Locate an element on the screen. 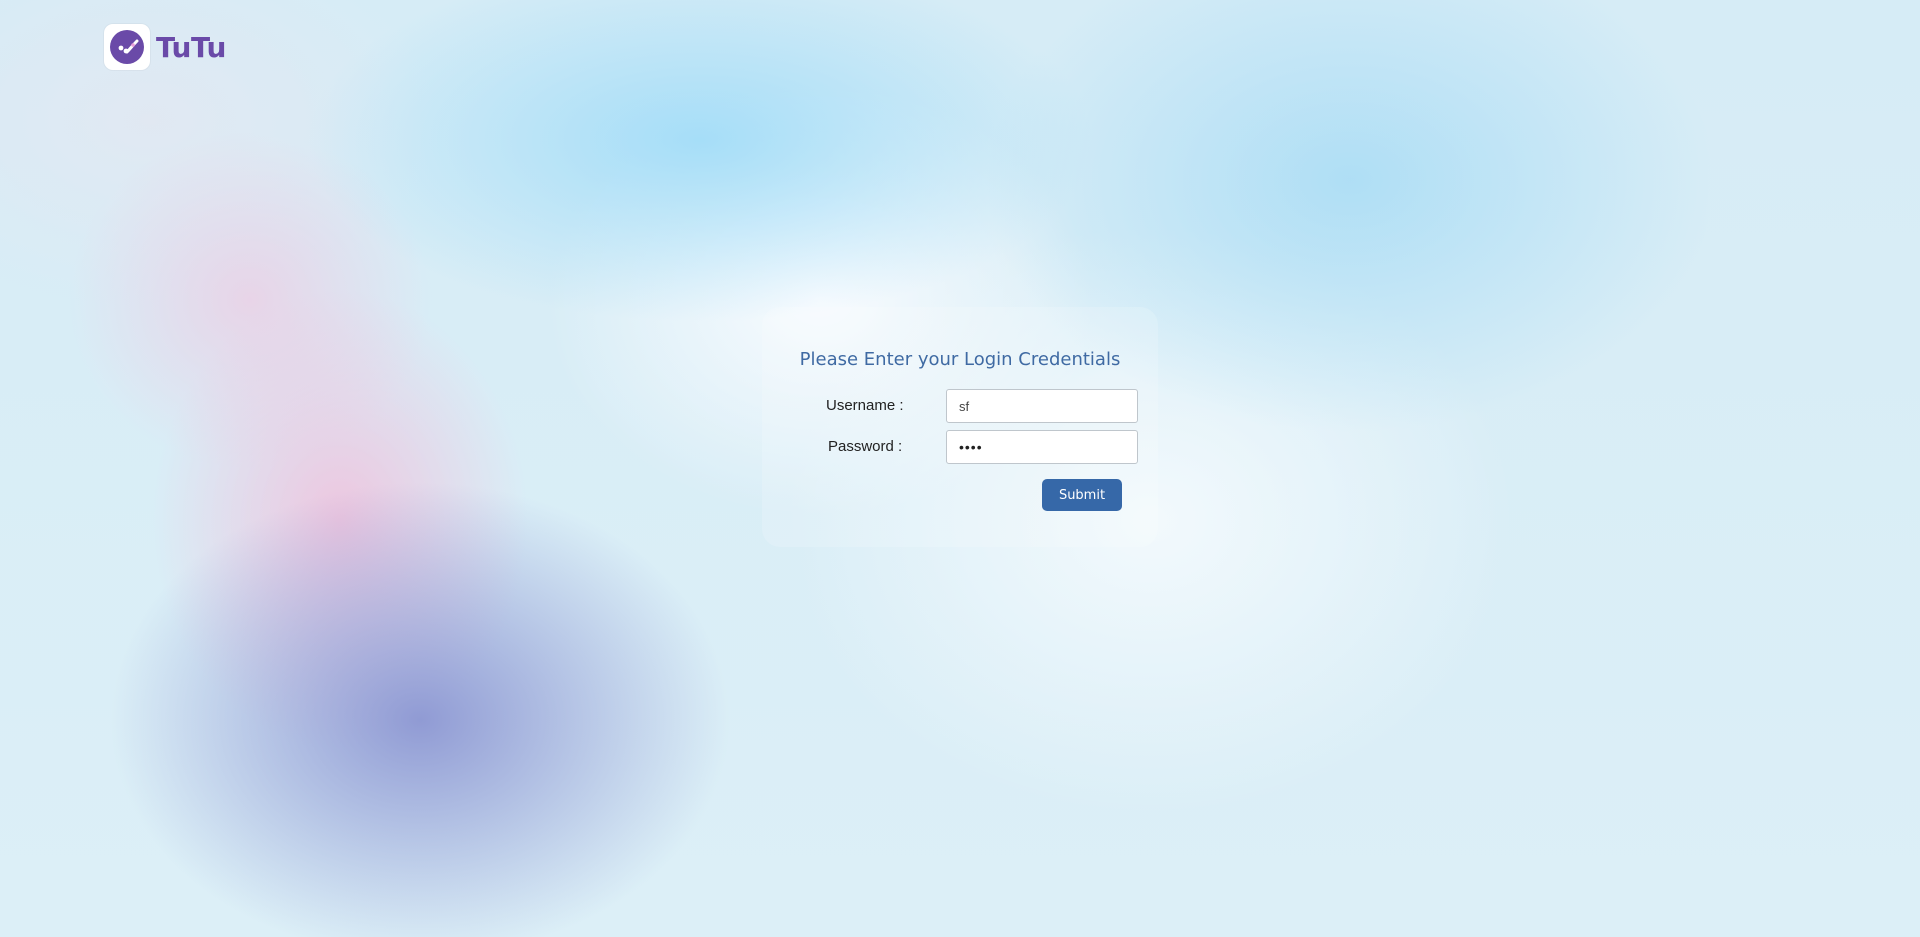  username-input is located at coordinates (1042, 406).